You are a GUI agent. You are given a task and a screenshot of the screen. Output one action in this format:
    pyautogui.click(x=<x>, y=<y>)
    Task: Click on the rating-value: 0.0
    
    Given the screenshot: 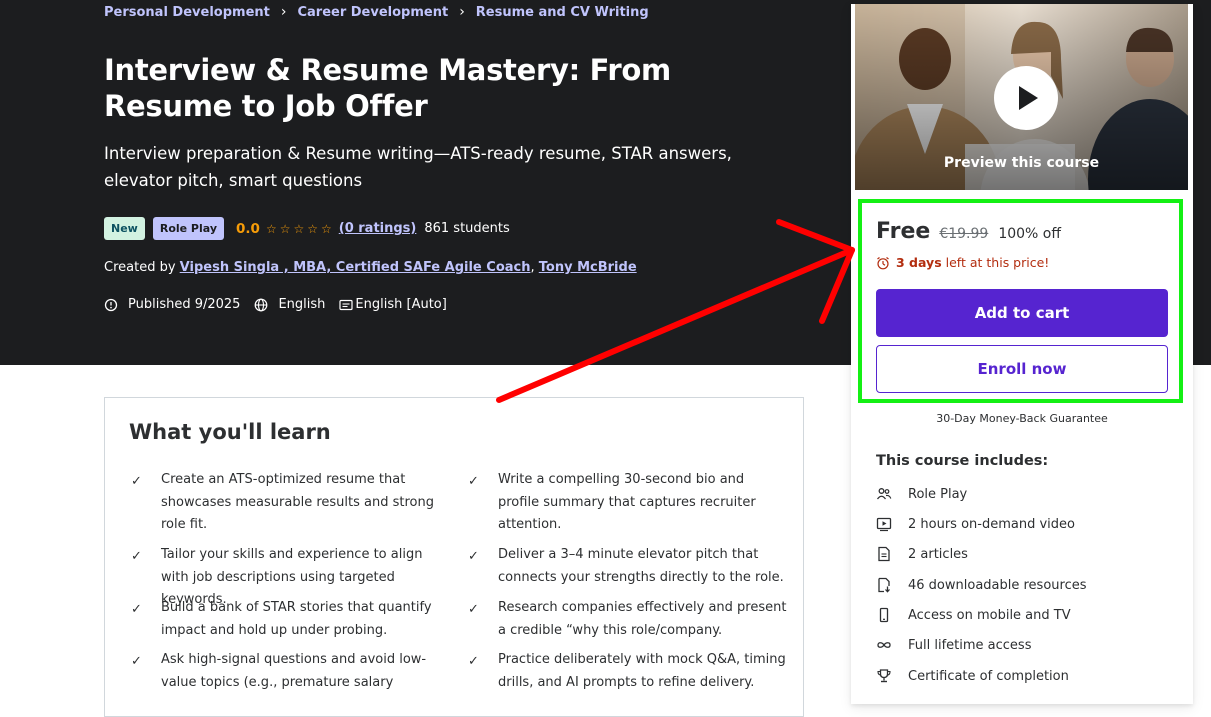 What is the action you would take?
    pyautogui.click(x=248, y=228)
    